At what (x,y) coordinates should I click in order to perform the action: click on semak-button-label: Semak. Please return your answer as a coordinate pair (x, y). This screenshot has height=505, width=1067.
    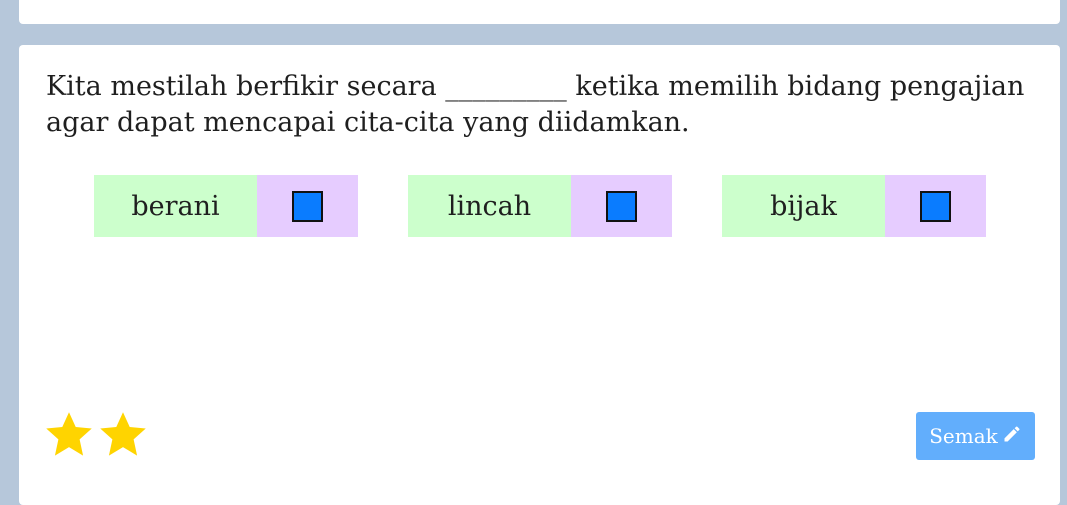
    Looking at the image, I should click on (963, 436).